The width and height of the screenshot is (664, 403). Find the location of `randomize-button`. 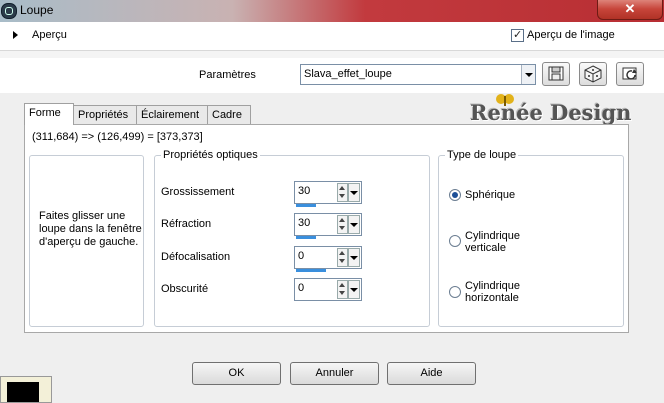

randomize-button is located at coordinates (593, 74).